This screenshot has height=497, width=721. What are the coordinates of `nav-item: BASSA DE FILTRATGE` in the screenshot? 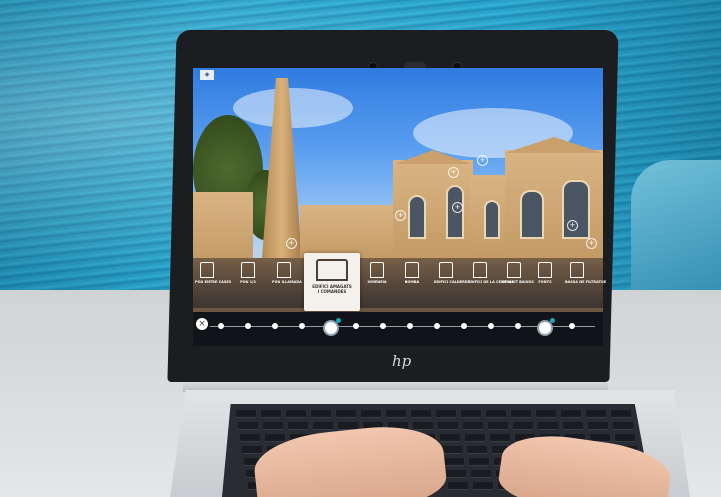 It's located at (586, 282).